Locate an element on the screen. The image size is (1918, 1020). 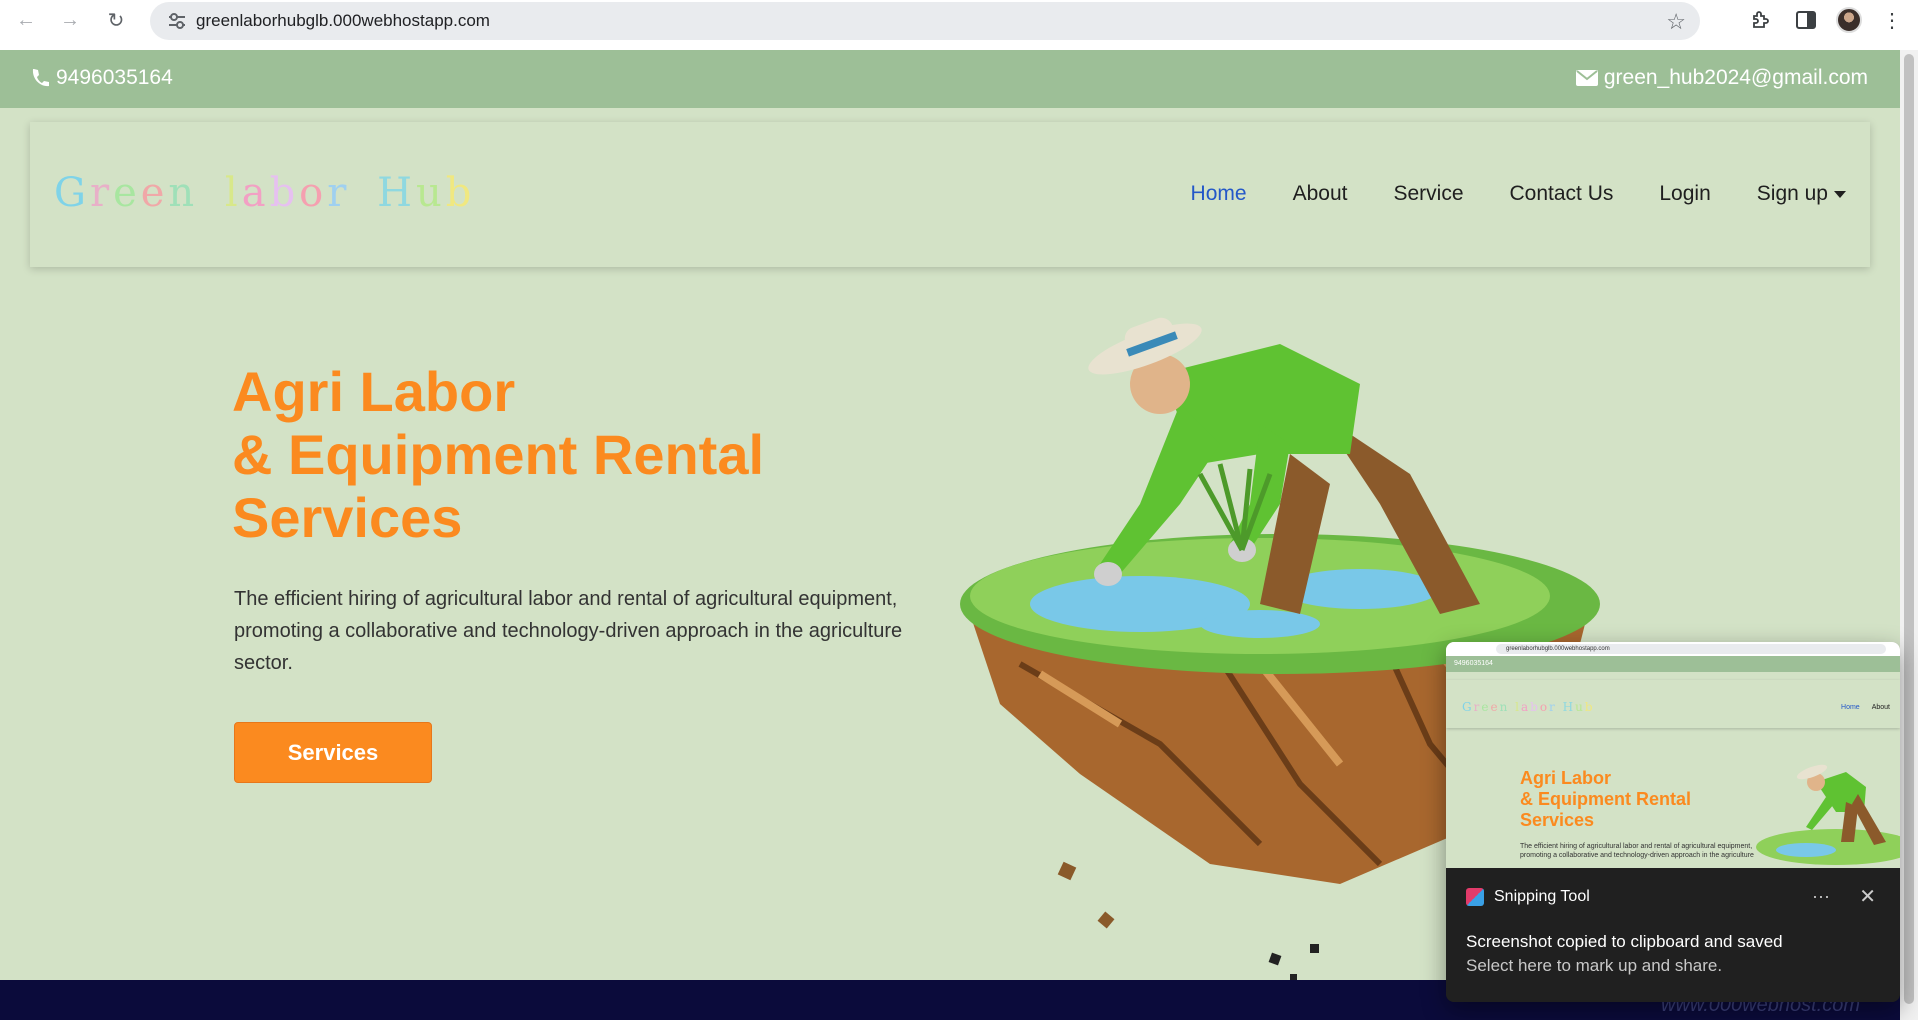
logo-letter: H is located at coordinates (396, 193).